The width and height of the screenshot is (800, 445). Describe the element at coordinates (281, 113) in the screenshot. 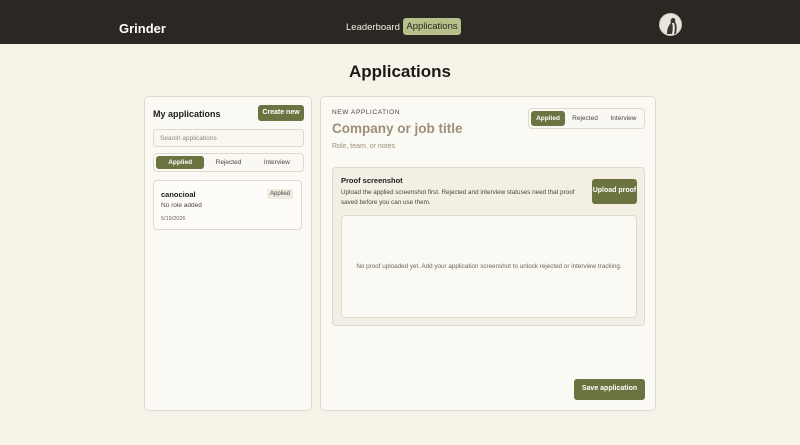

I see `create-new-button: Create new` at that location.